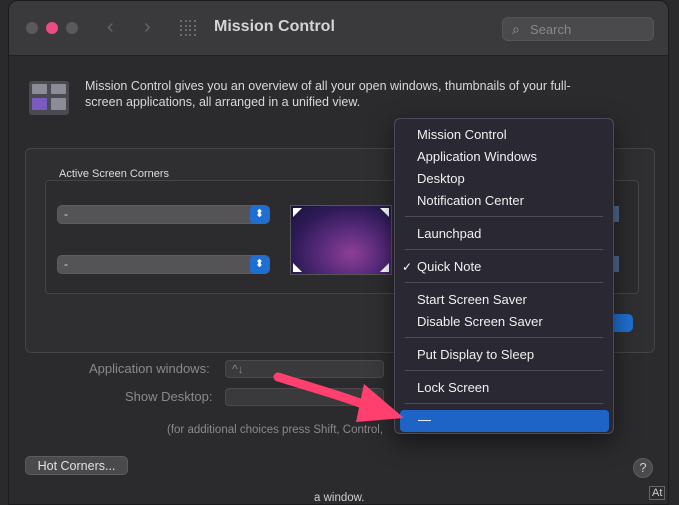 This screenshot has width=679, height=505. What do you see at coordinates (475, 354) in the screenshot?
I see `menu-item-put-display-to-sleep: Put Display to Sleep` at bounding box center [475, 354].